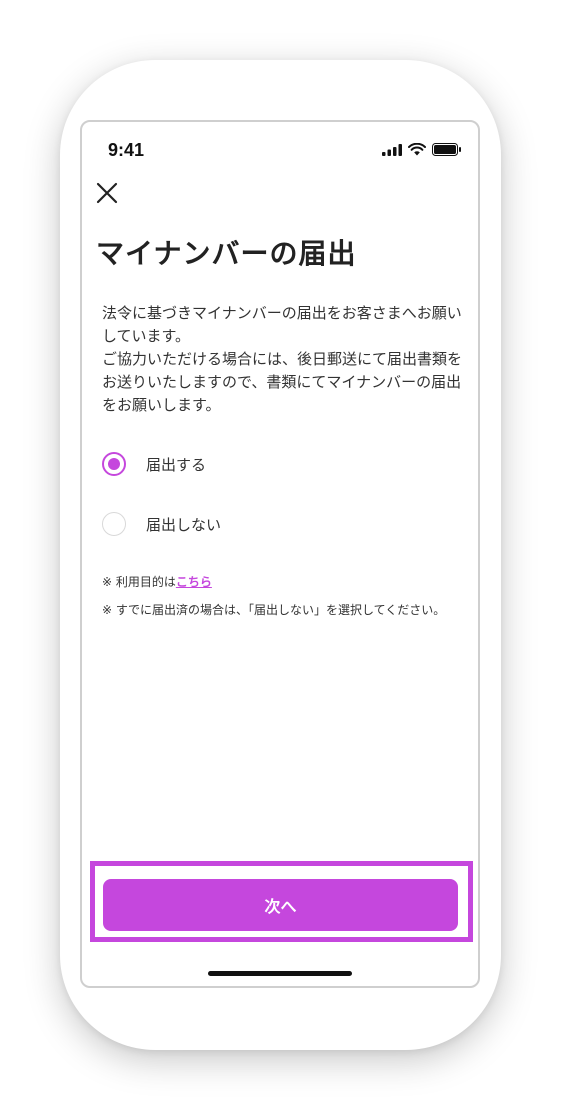 Image resolution: width=561 pixels, height=1109 pixels. Describe the element at coordinates (417, 149) in the screenshot. I see `wifi-icon` at that location.